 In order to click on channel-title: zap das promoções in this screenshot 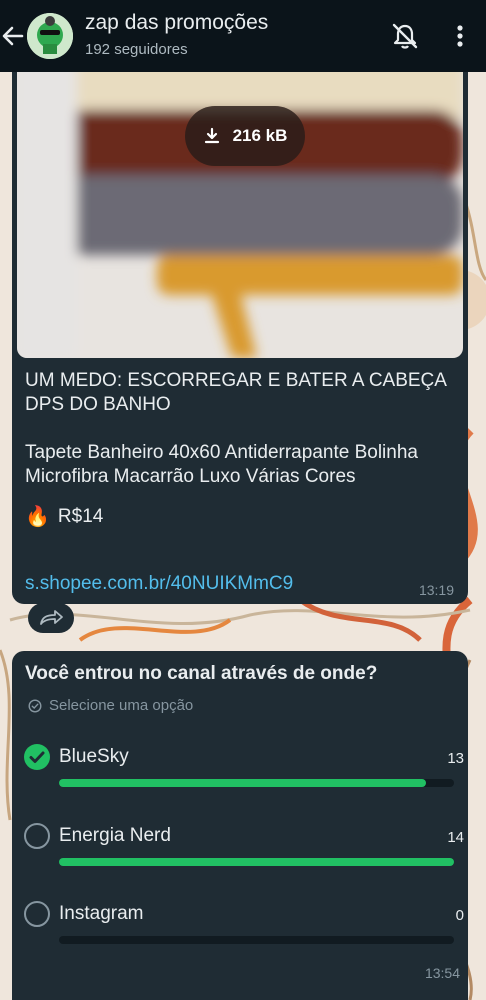, I will do `click(176, 23)`.